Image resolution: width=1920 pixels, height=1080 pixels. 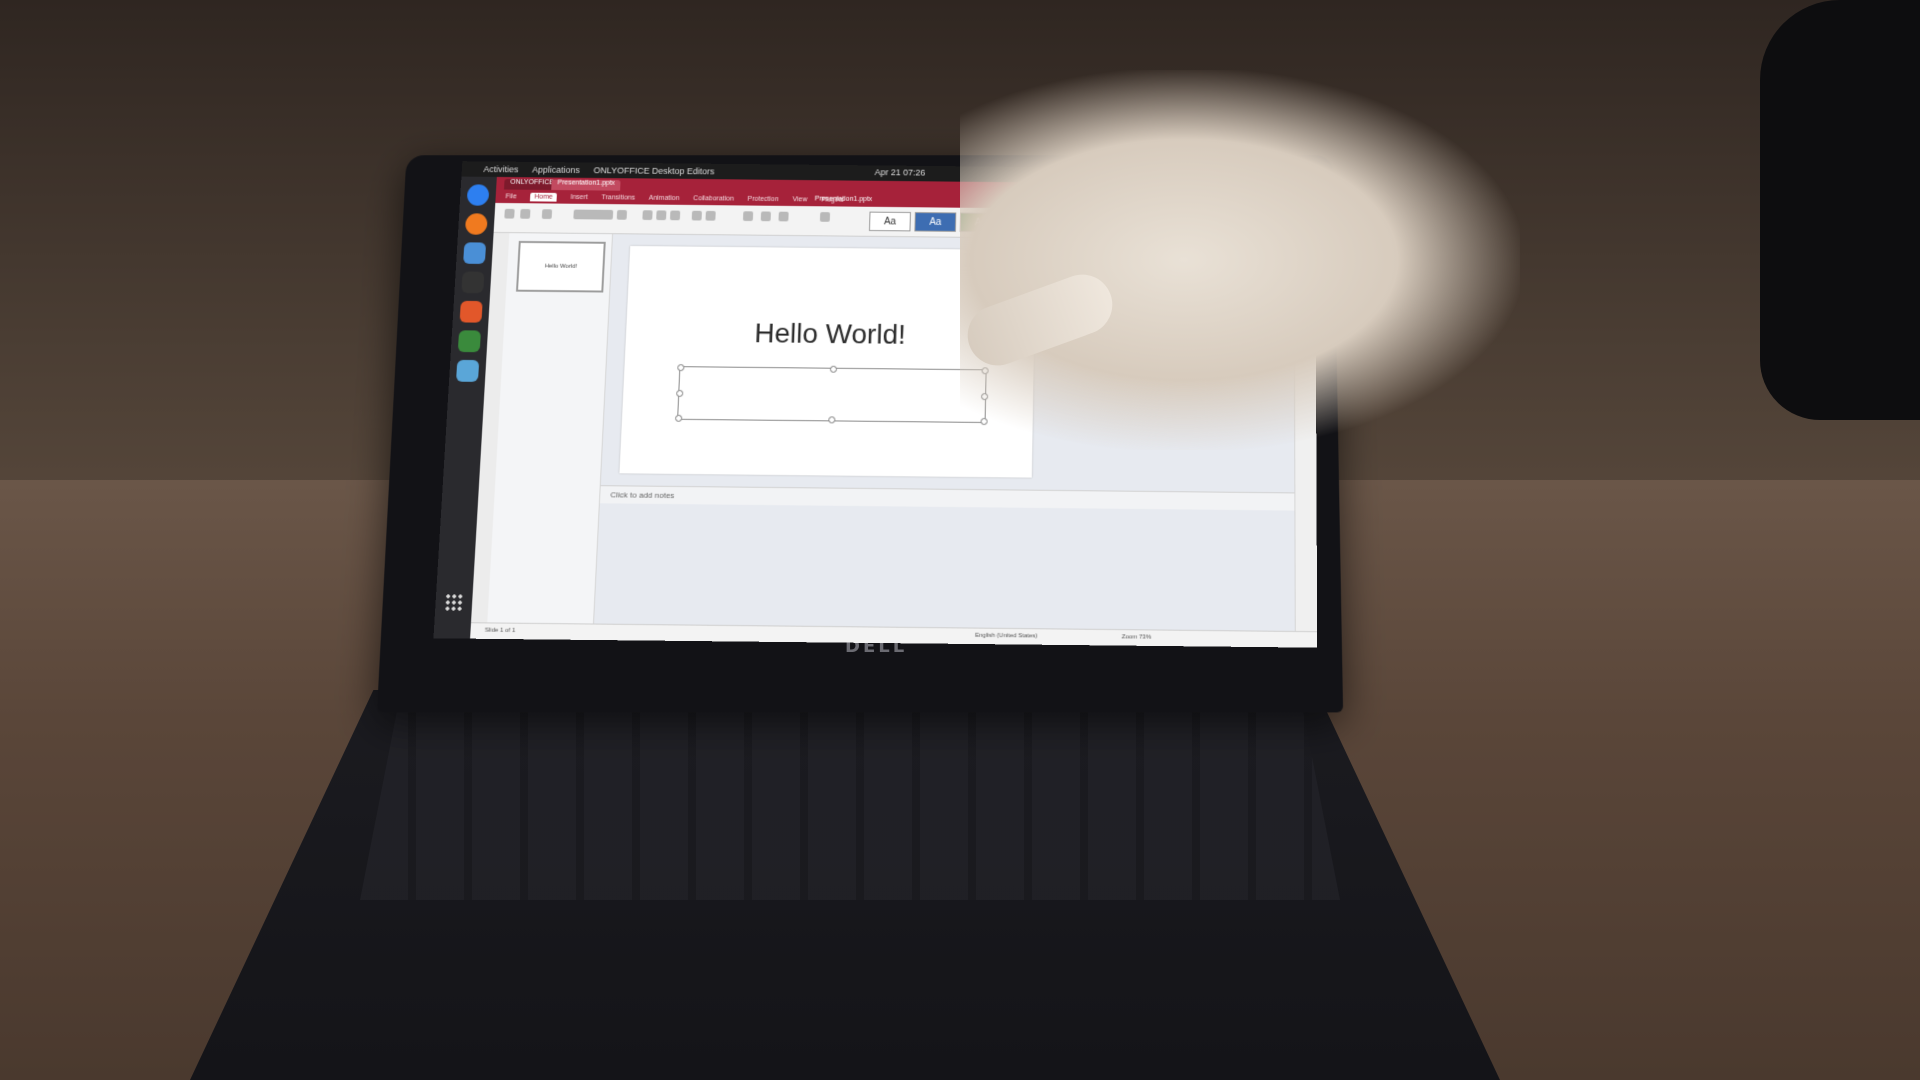 What do you see at coordinates (850, 800) in the screenshot?
I see `keyboard` at bounding box center [850, 800].